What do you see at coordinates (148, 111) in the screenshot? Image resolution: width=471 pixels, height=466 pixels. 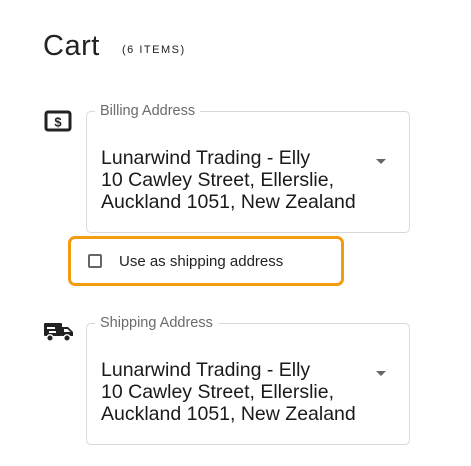 I see `billing-address-legend: Billing Address` at bounding box center [148, 111].